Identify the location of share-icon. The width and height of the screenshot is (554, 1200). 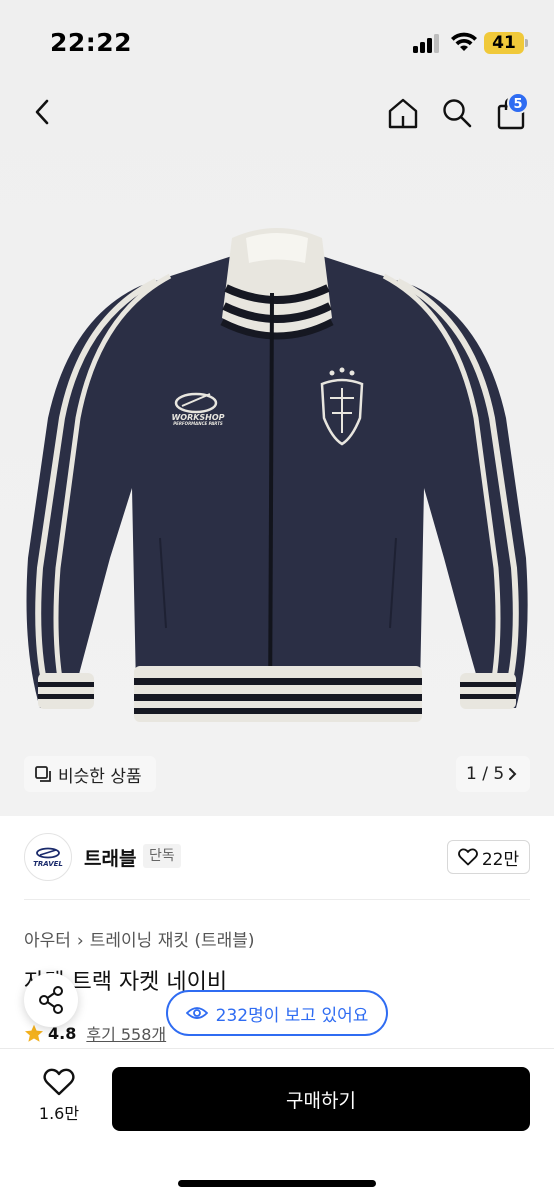
(51, 1000).